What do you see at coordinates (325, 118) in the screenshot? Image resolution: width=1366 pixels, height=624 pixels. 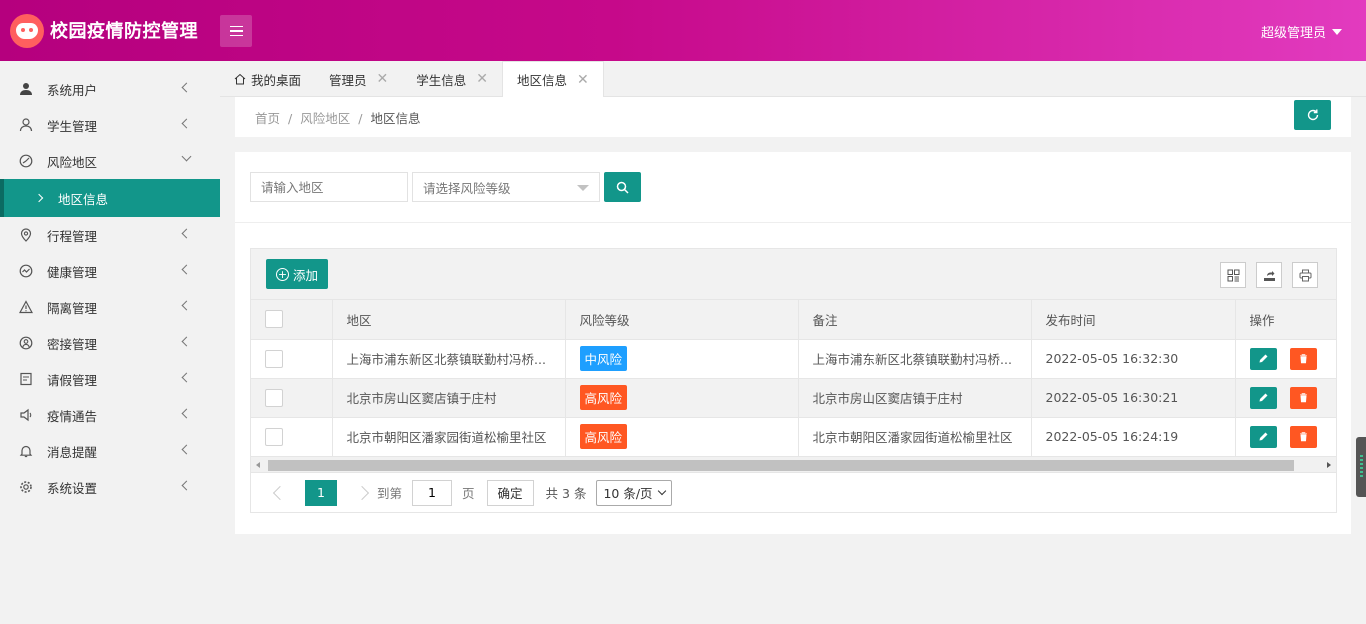 I see `breadcrumb-risk-areas: 风险地区` at bounding box center [325, 118].